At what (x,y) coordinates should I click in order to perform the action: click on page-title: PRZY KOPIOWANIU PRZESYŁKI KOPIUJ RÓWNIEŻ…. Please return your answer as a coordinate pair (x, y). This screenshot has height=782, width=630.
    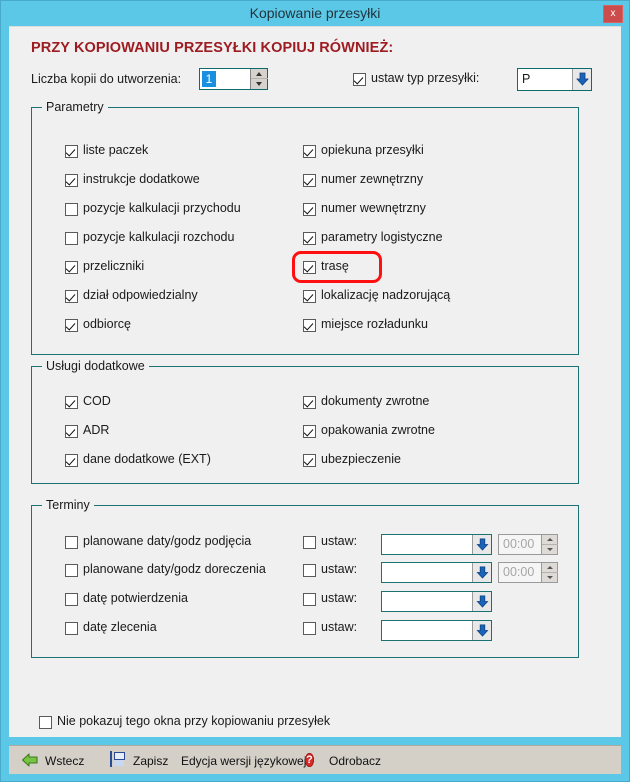
    Looking at the image, I should click on (212, 48).